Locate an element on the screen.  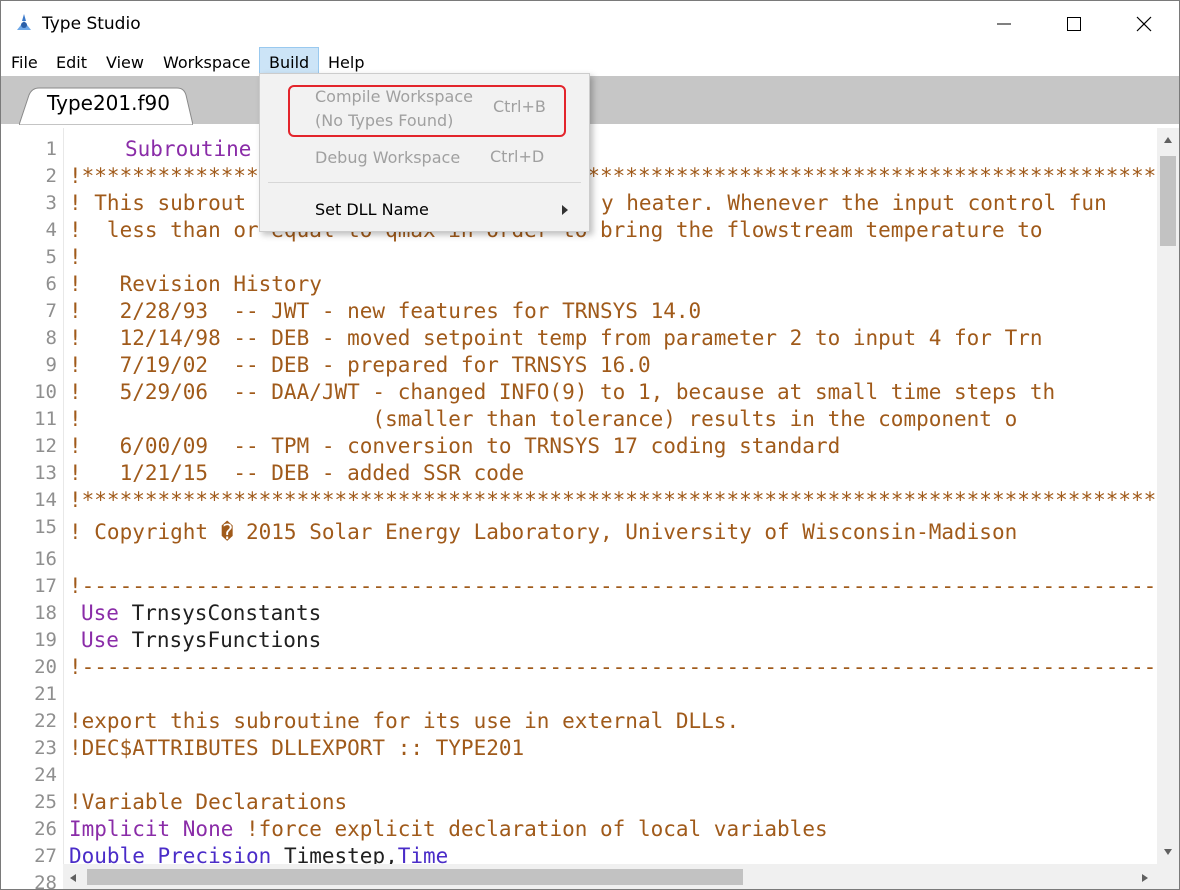
line-number: 4 is located at coordinates (51, 230).